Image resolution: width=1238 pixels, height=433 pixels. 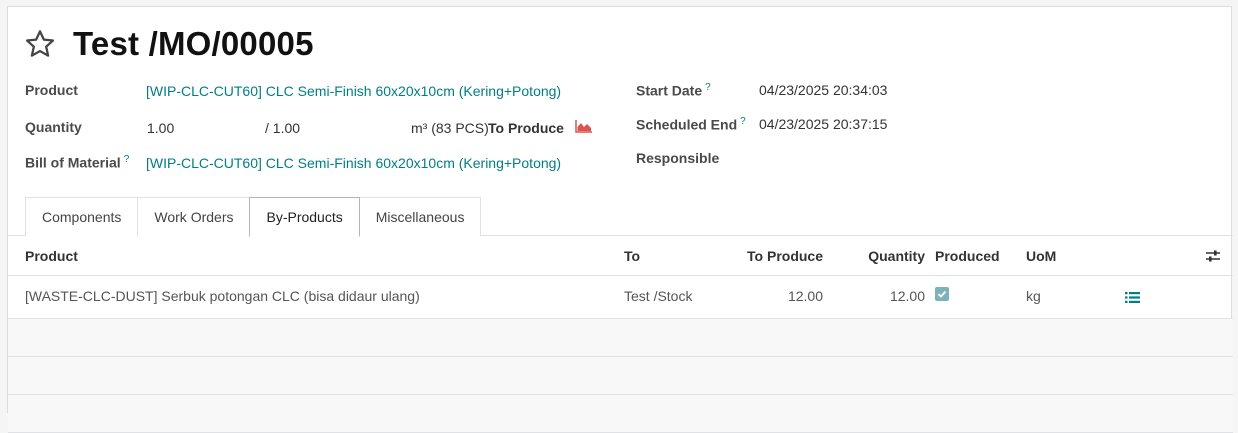 What do you see at coordinates (127, 159) in the screenshot?
I see `bom-help-icon: ?` at bounding box center [127, 159].